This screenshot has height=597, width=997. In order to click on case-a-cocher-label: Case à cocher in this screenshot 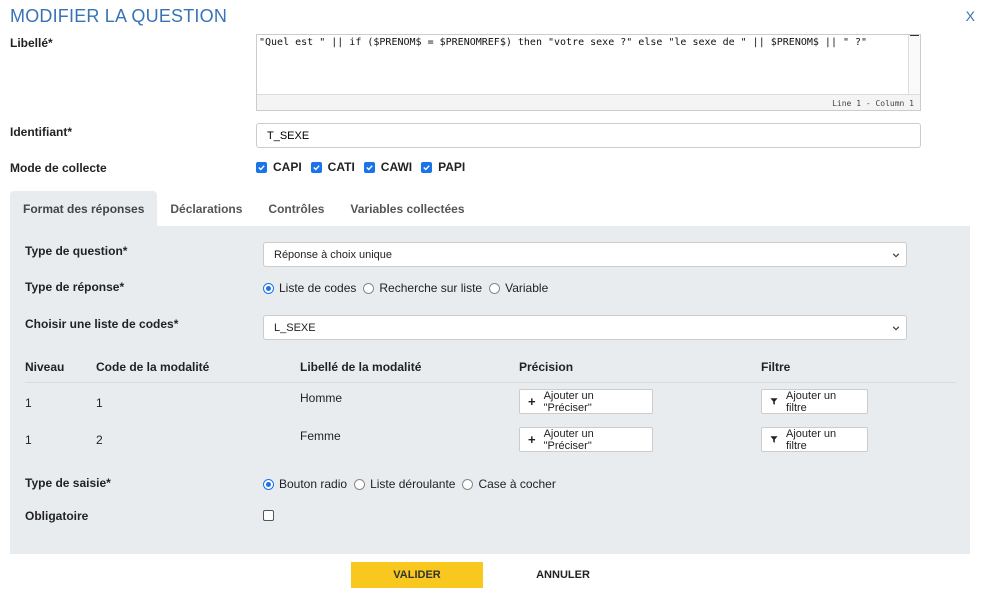, I will do `click(517, 484)`.